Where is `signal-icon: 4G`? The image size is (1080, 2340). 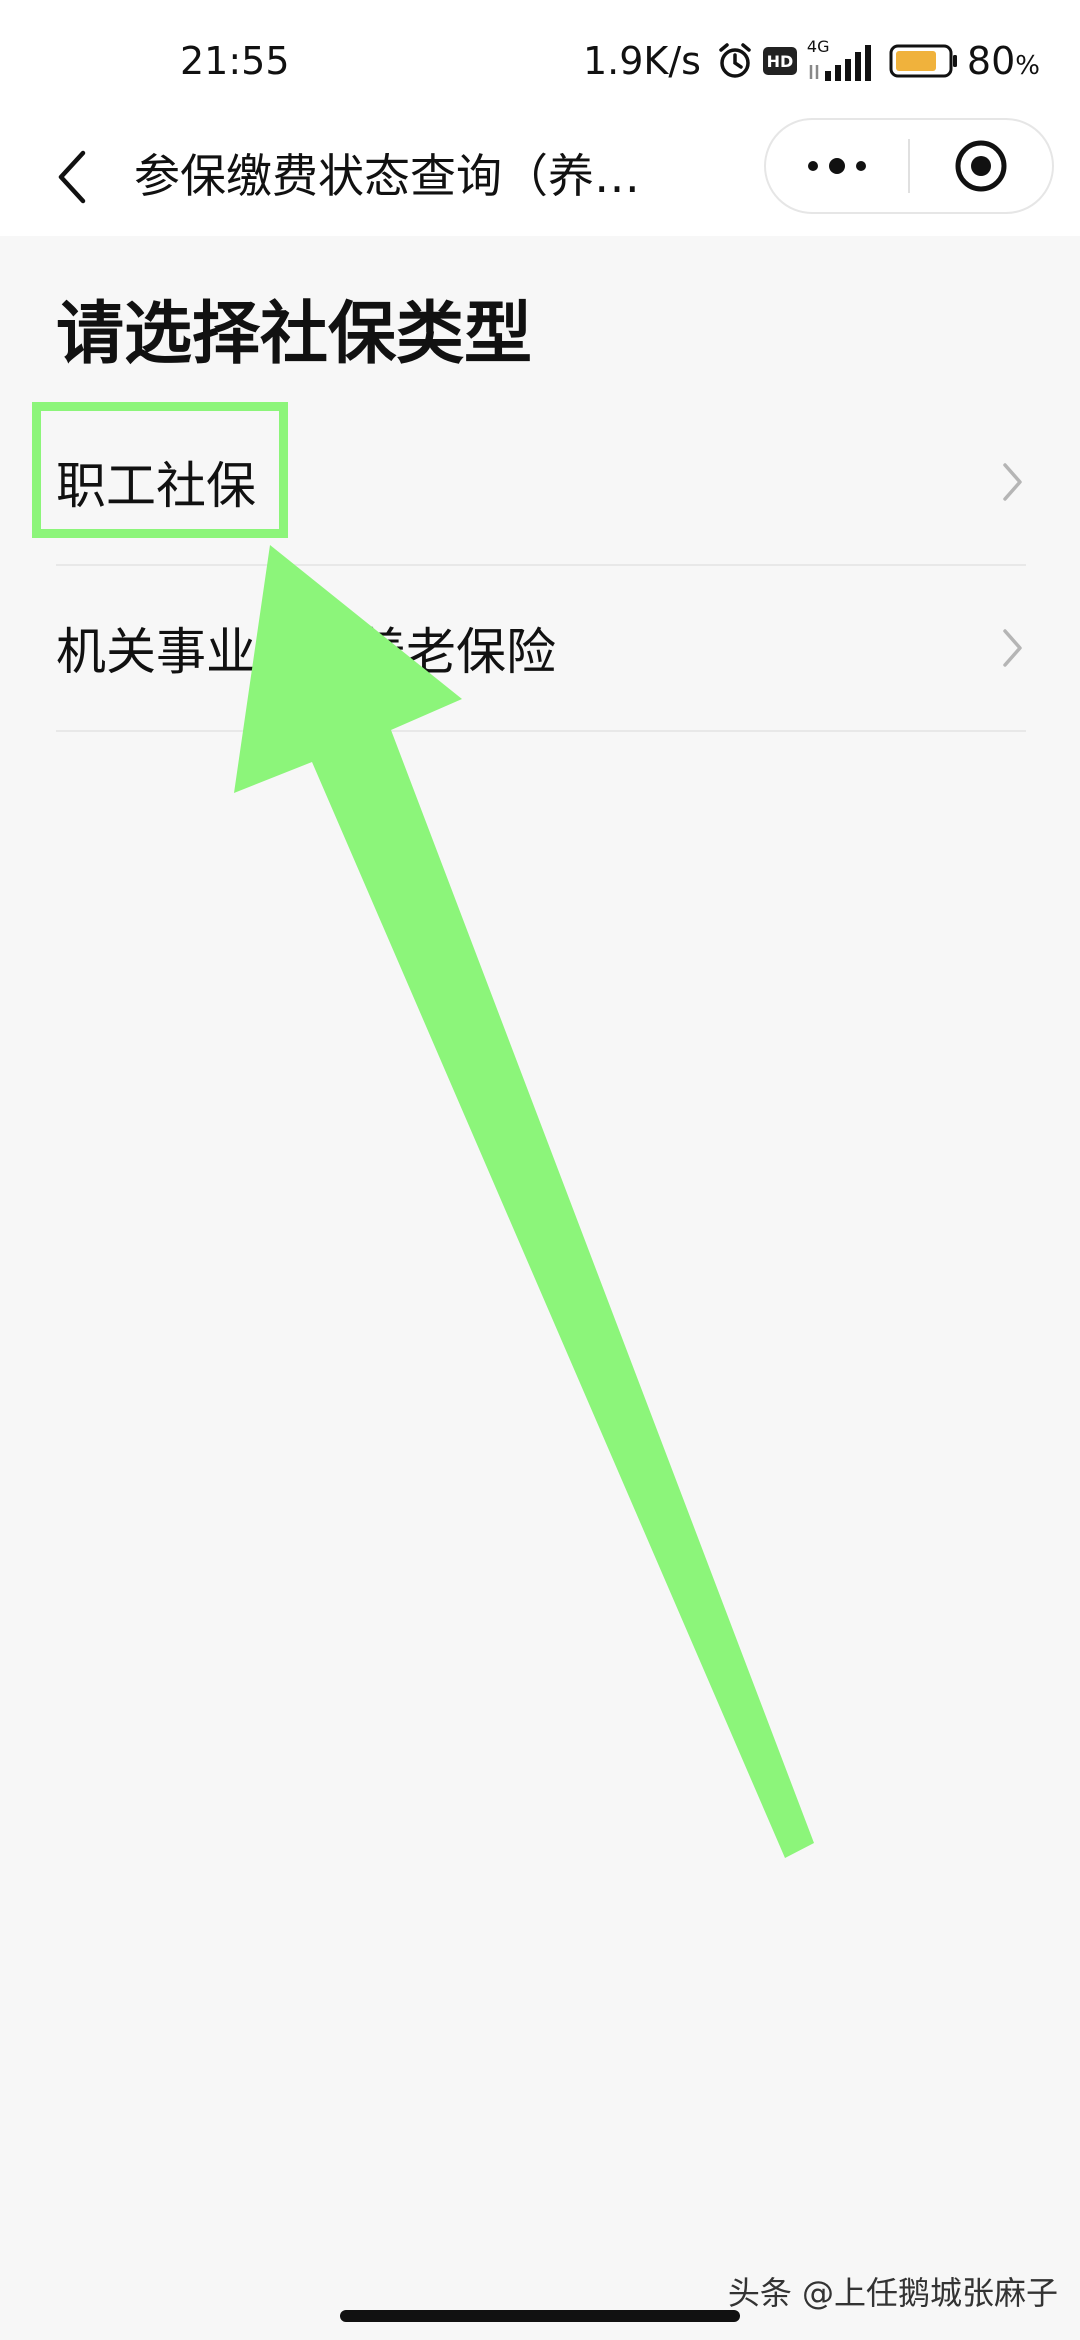
signal-icon: 4G is located at coordinates (840, 61).